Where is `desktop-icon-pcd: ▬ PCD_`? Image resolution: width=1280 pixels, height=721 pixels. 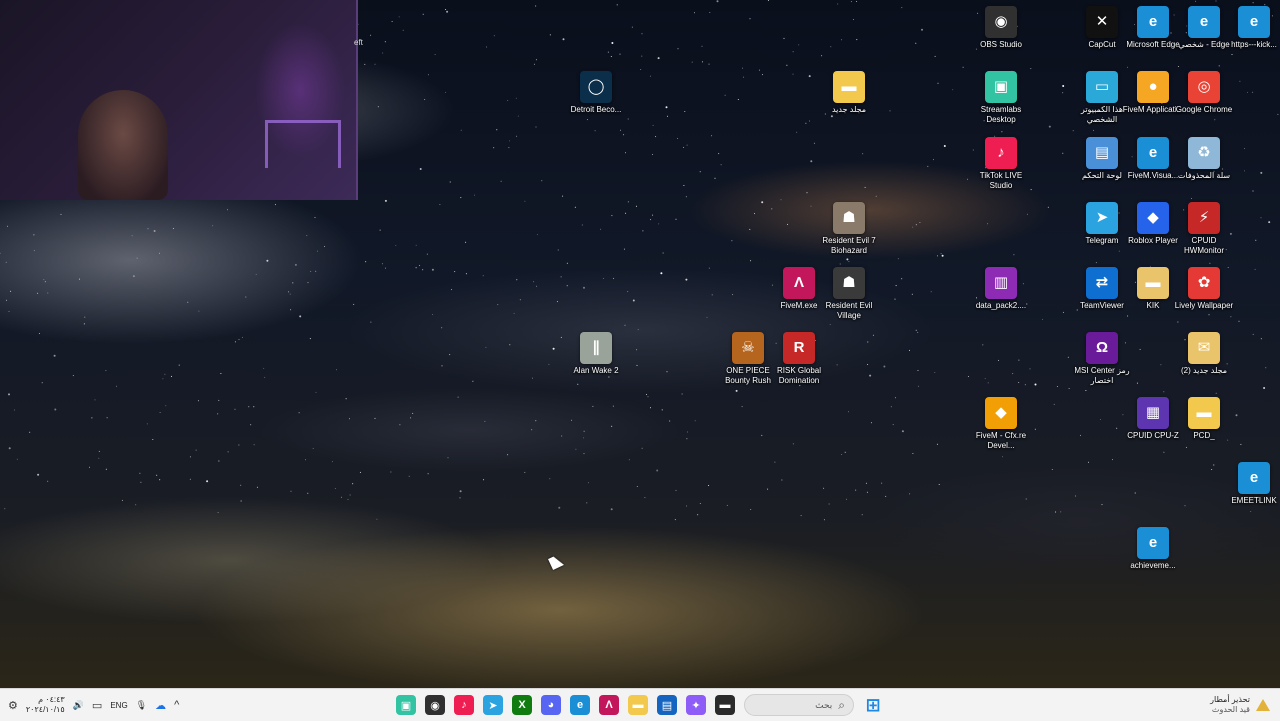
desktop-icon-pcd: ▬ PCD_ is located at coordinates (1204, 419).